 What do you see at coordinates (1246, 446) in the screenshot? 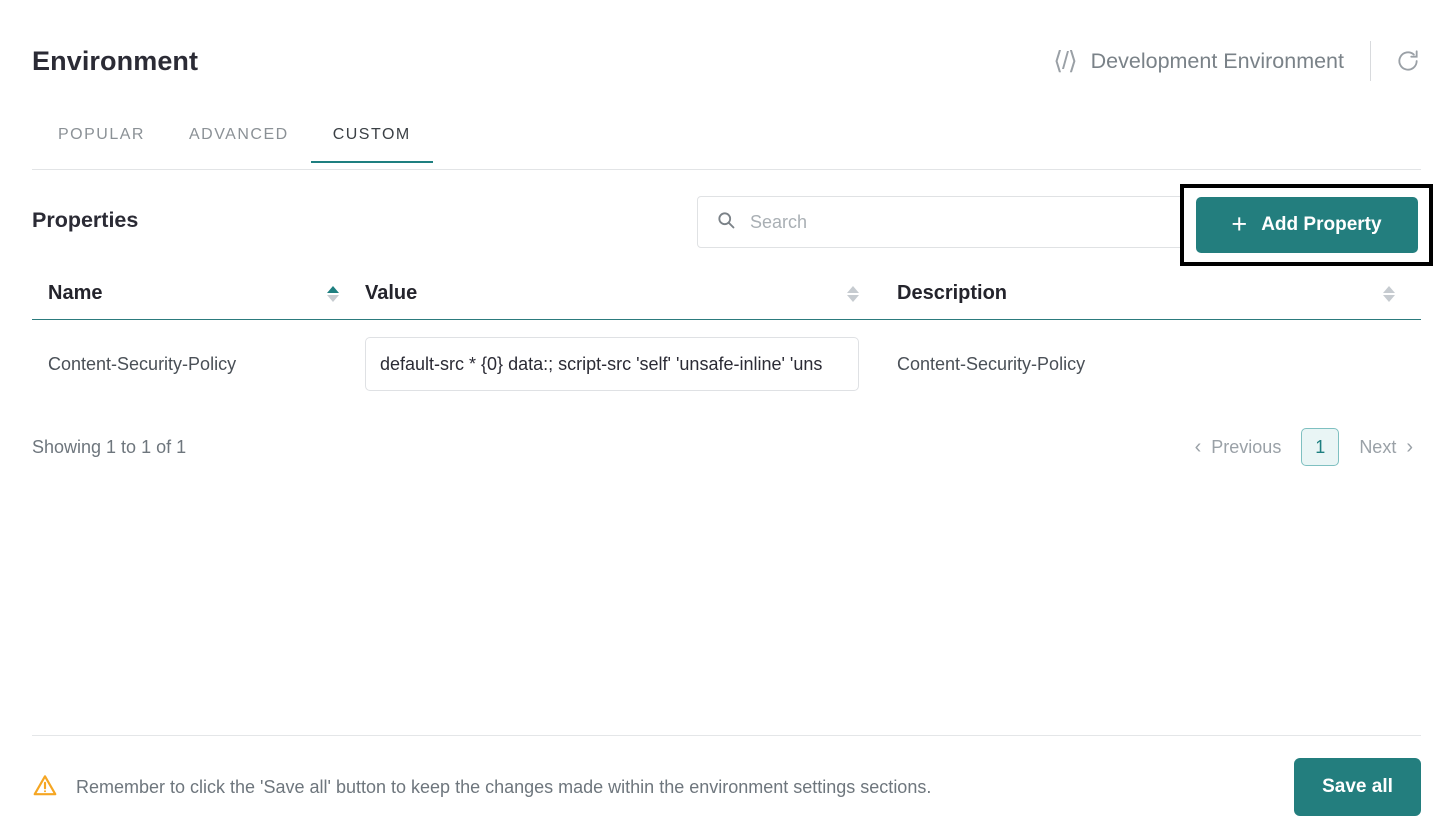
I see `previous-page-label: Previous` at bounding box center [1246, 446].